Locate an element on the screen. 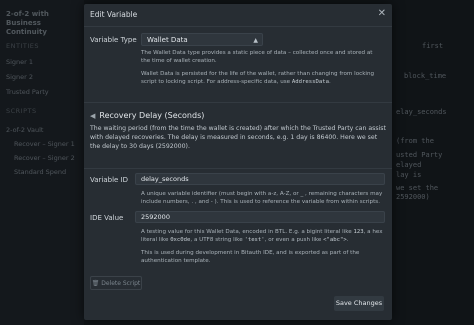  ide-desc-text: , or even a push like is located at coordinates (293, 240).